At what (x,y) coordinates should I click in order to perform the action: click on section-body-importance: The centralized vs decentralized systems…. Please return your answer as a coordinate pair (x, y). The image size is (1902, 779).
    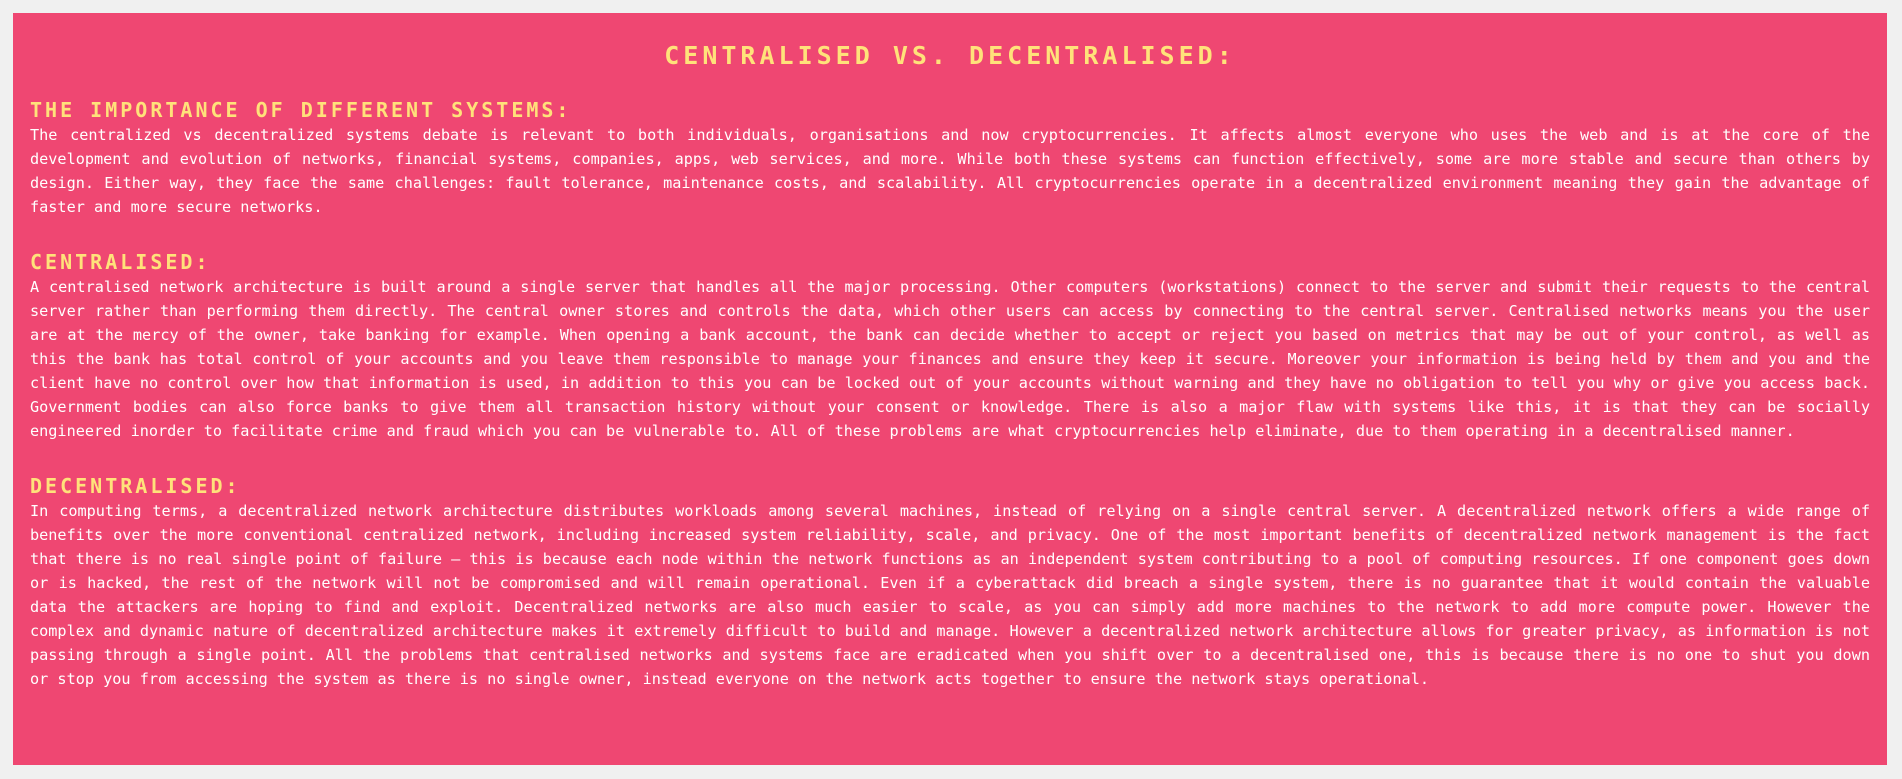
    Looking at the image, I should click on (950, 171).